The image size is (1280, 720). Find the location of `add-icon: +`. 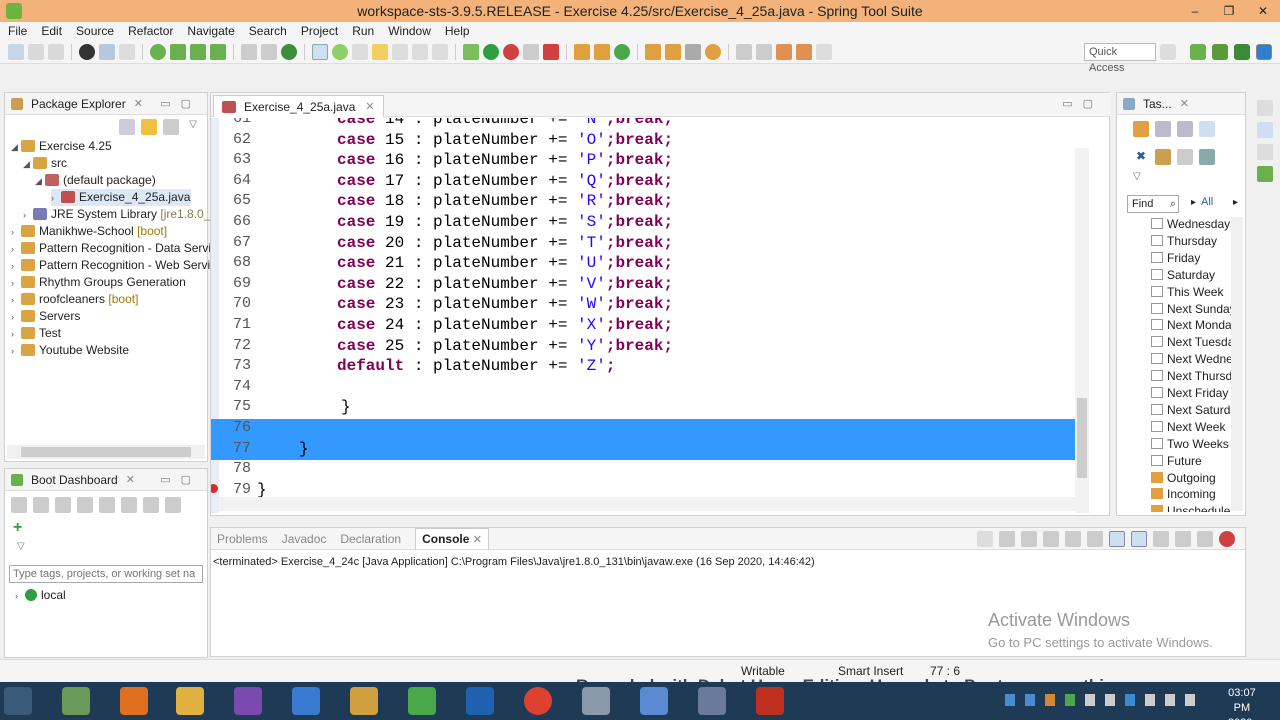

add-icon: + is located at coordinates (17, 528).